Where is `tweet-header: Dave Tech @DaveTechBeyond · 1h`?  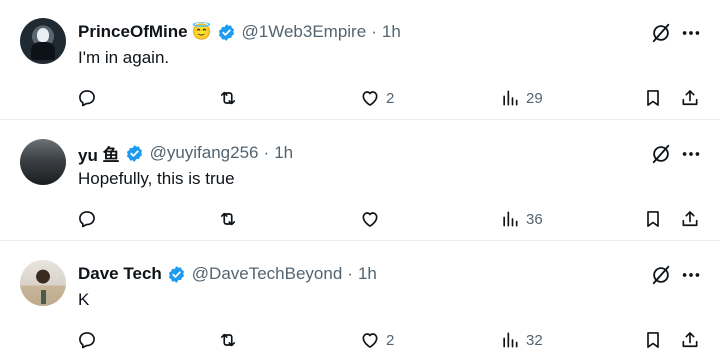 tweet-header: Dave Tech @DaveTechBeyond · 1h is located at coordinates (227, 274).